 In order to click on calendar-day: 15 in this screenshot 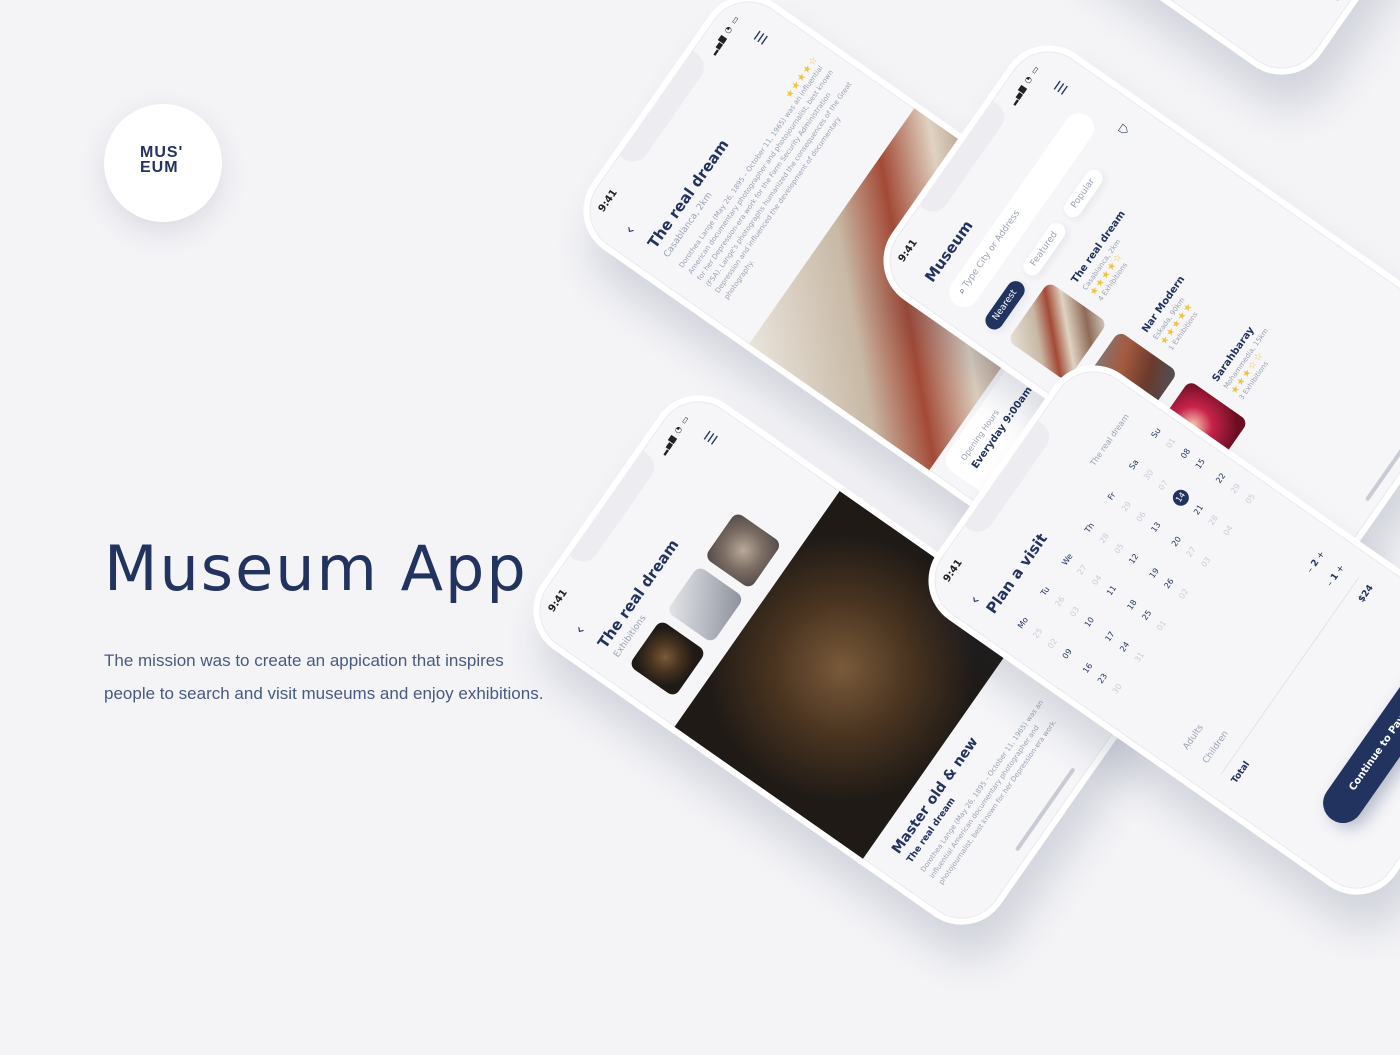, I will do `click(1203, 466)`.